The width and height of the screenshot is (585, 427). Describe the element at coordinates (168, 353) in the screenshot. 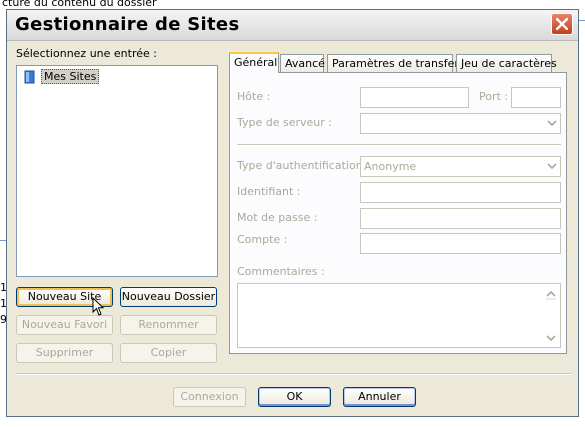

I see `copy-button: Copier` at that location.